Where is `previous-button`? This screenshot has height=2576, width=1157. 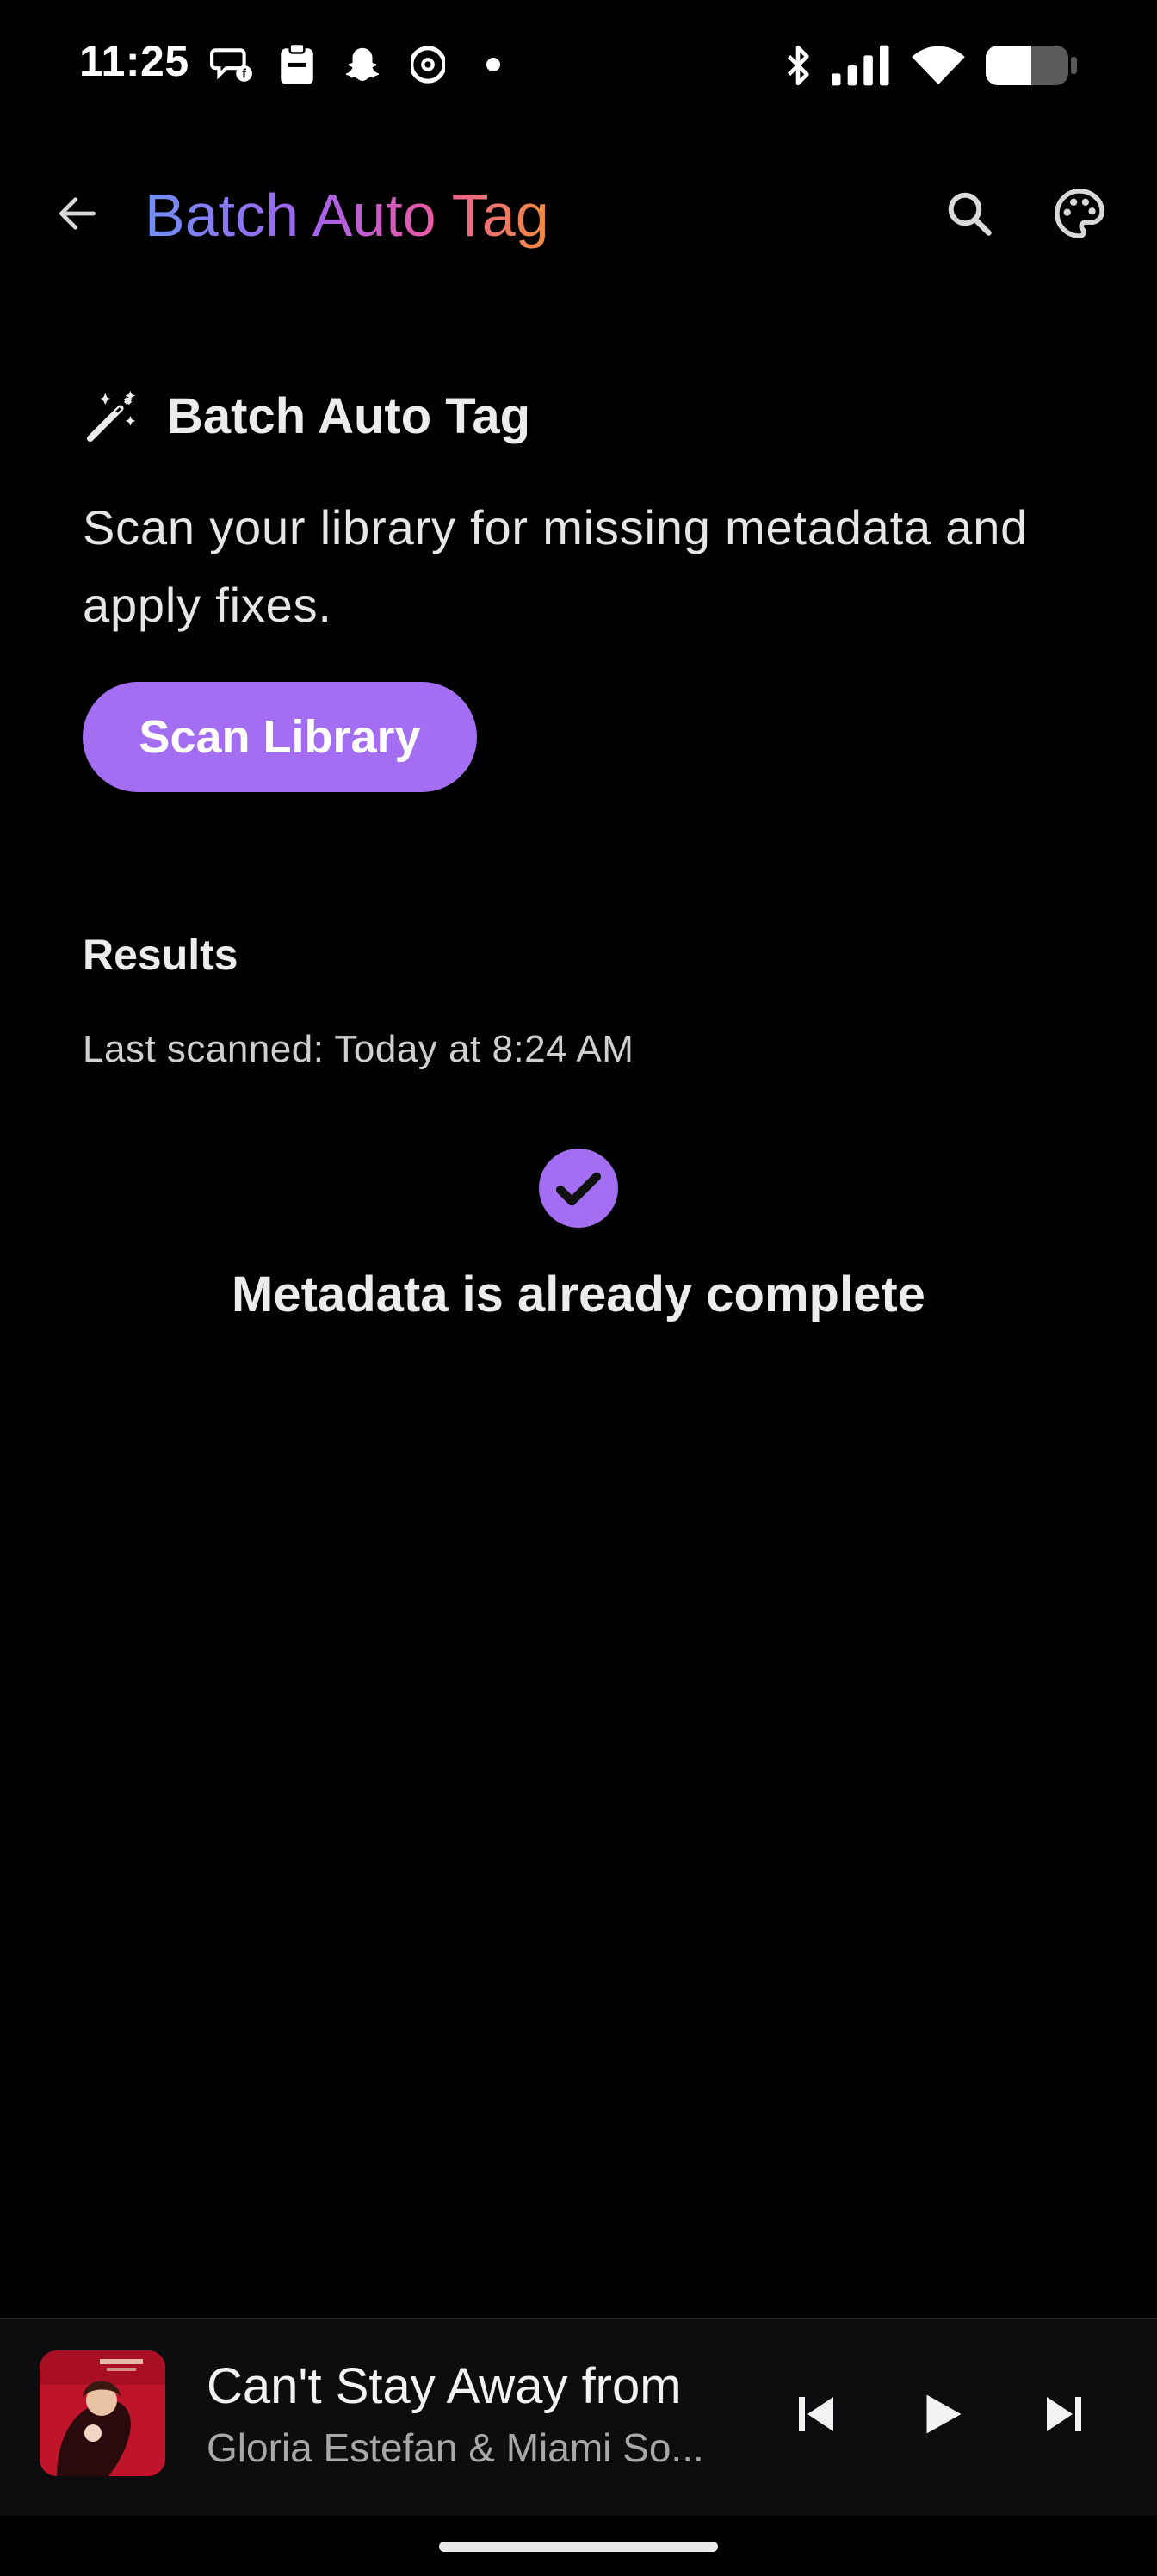 previous-button is located at coordinates (816, 2414).